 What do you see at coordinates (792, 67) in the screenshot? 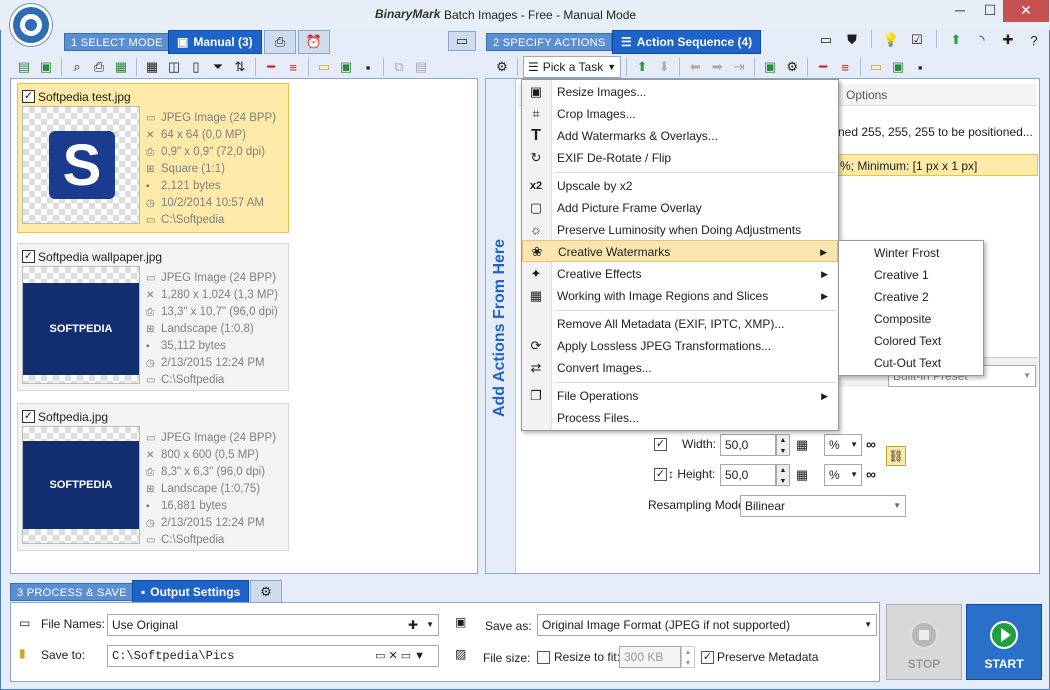
I see `action-settings-icon: ⚙` at bounding box center [792, 67].